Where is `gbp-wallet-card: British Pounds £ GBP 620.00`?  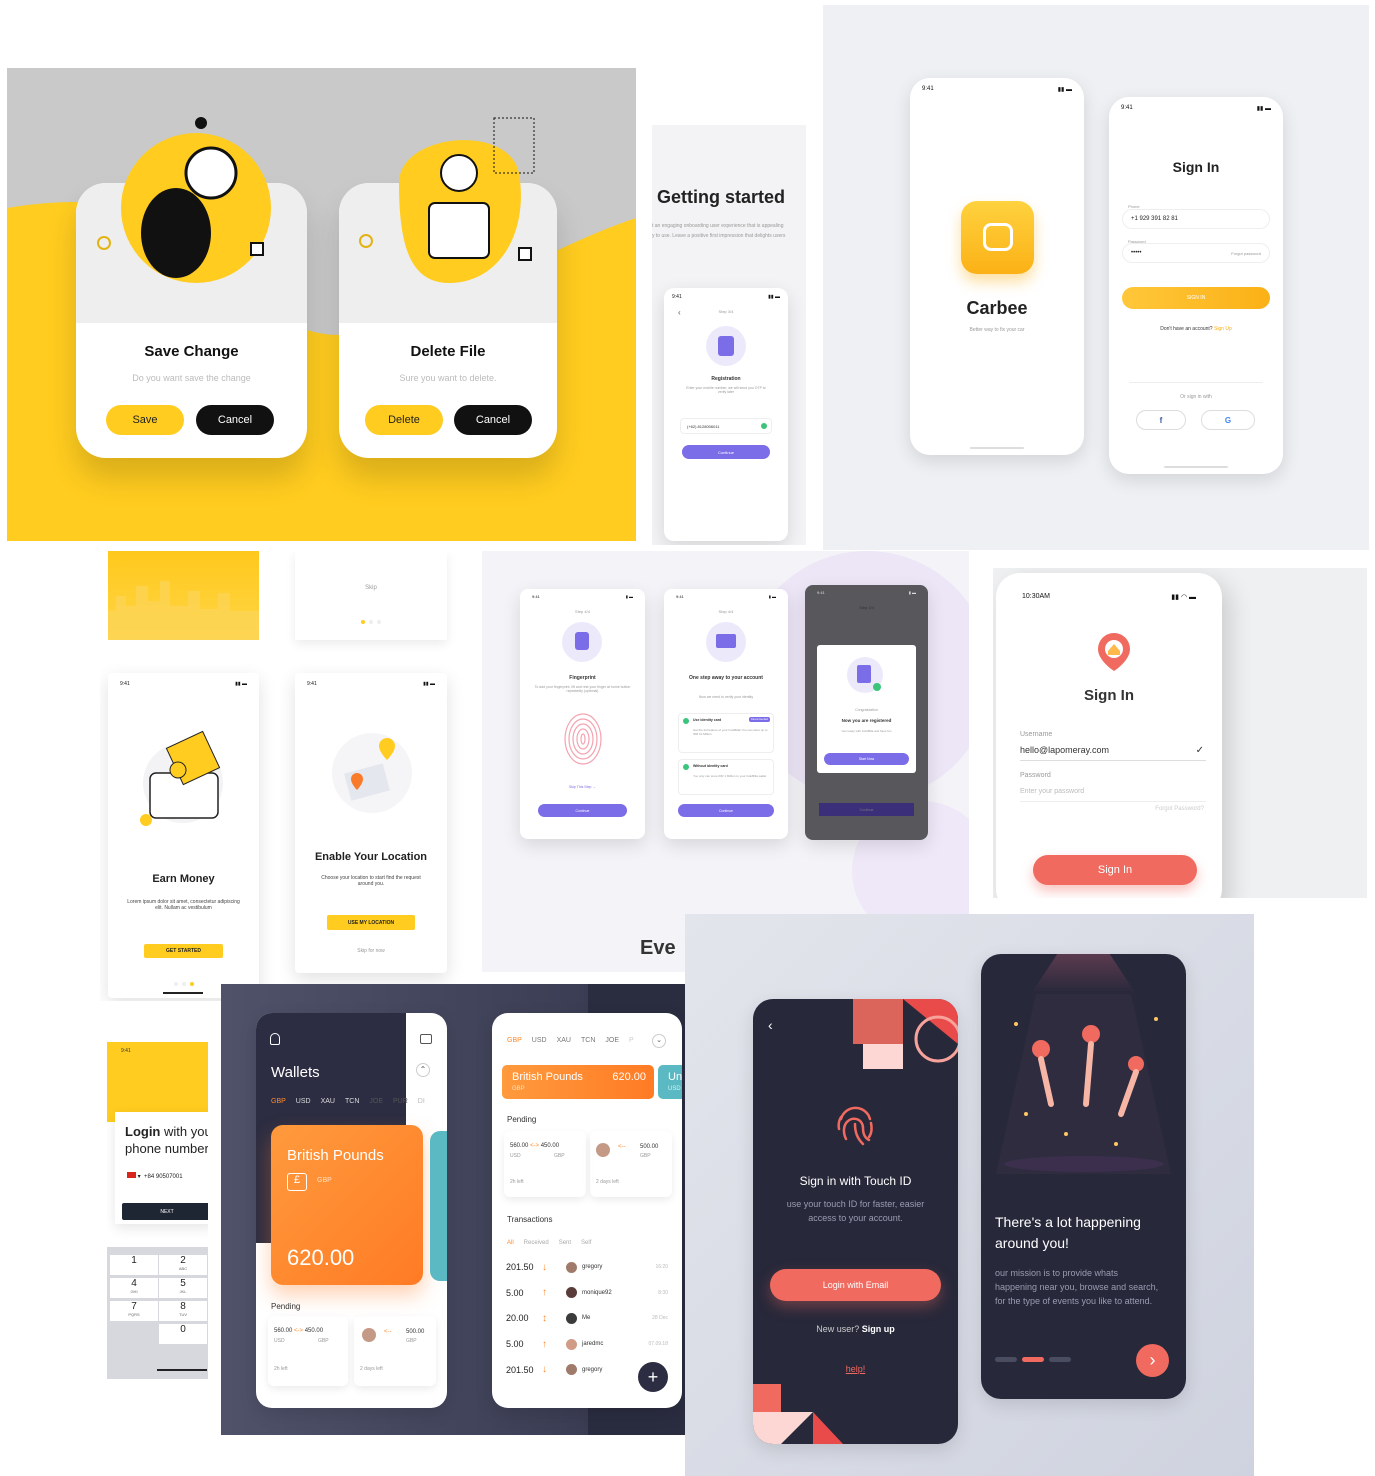 gbp-wallet-card: British Pounds £ GBP 620.00 is located at coordinates (347, 1205).